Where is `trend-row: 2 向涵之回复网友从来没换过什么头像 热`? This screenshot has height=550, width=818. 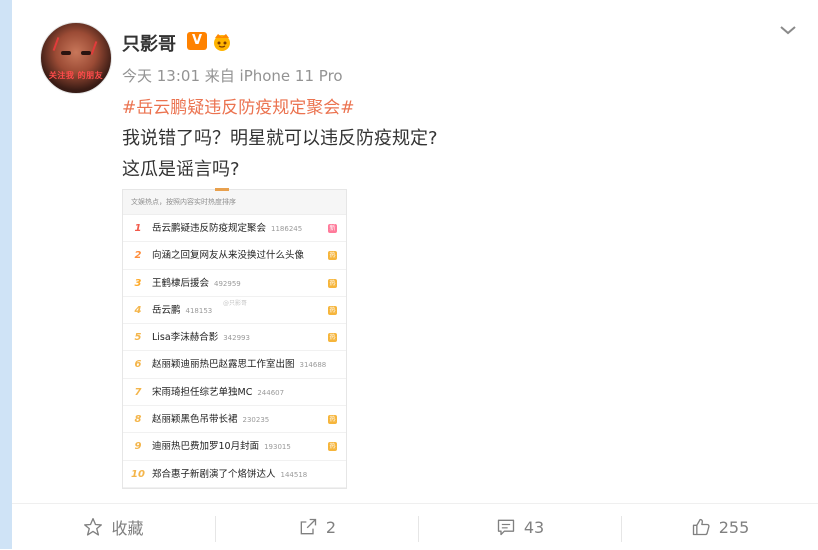 trend-row: 2 向涵之回复网友从来没换过什么头像 热 is located at coordinates (234, 256).